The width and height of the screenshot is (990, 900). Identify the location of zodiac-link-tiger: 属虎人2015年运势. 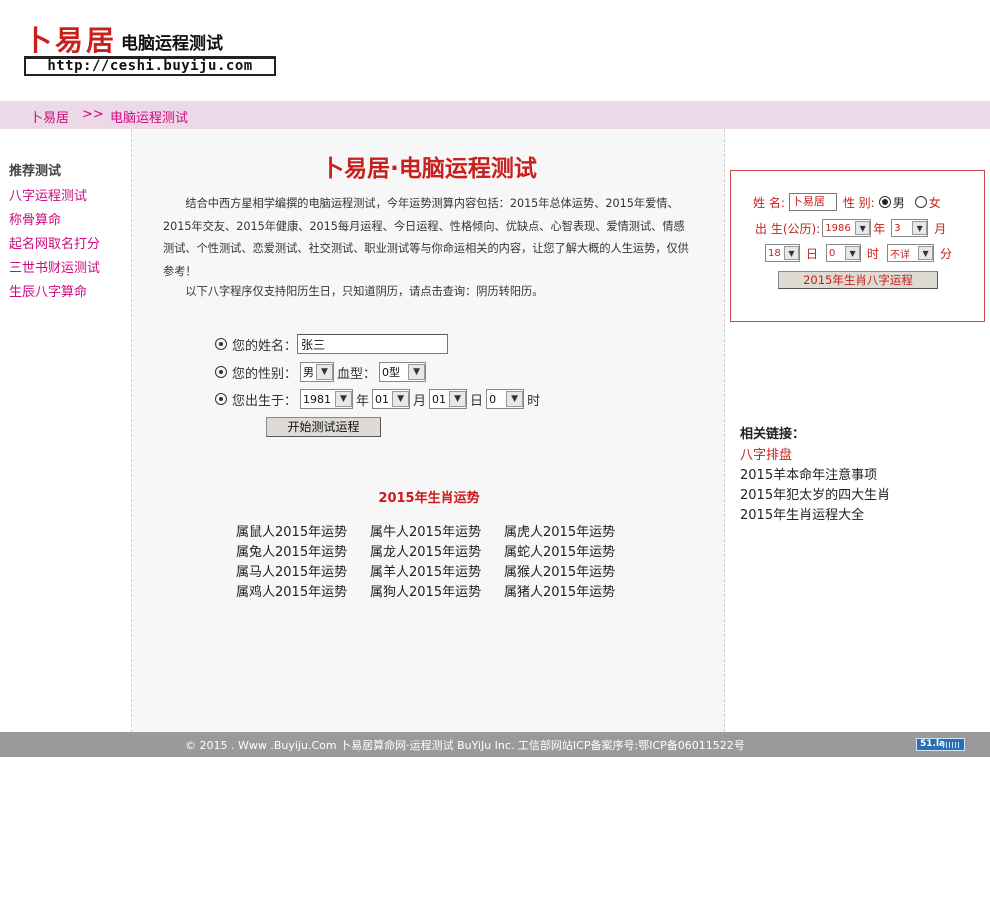
(571, 533).